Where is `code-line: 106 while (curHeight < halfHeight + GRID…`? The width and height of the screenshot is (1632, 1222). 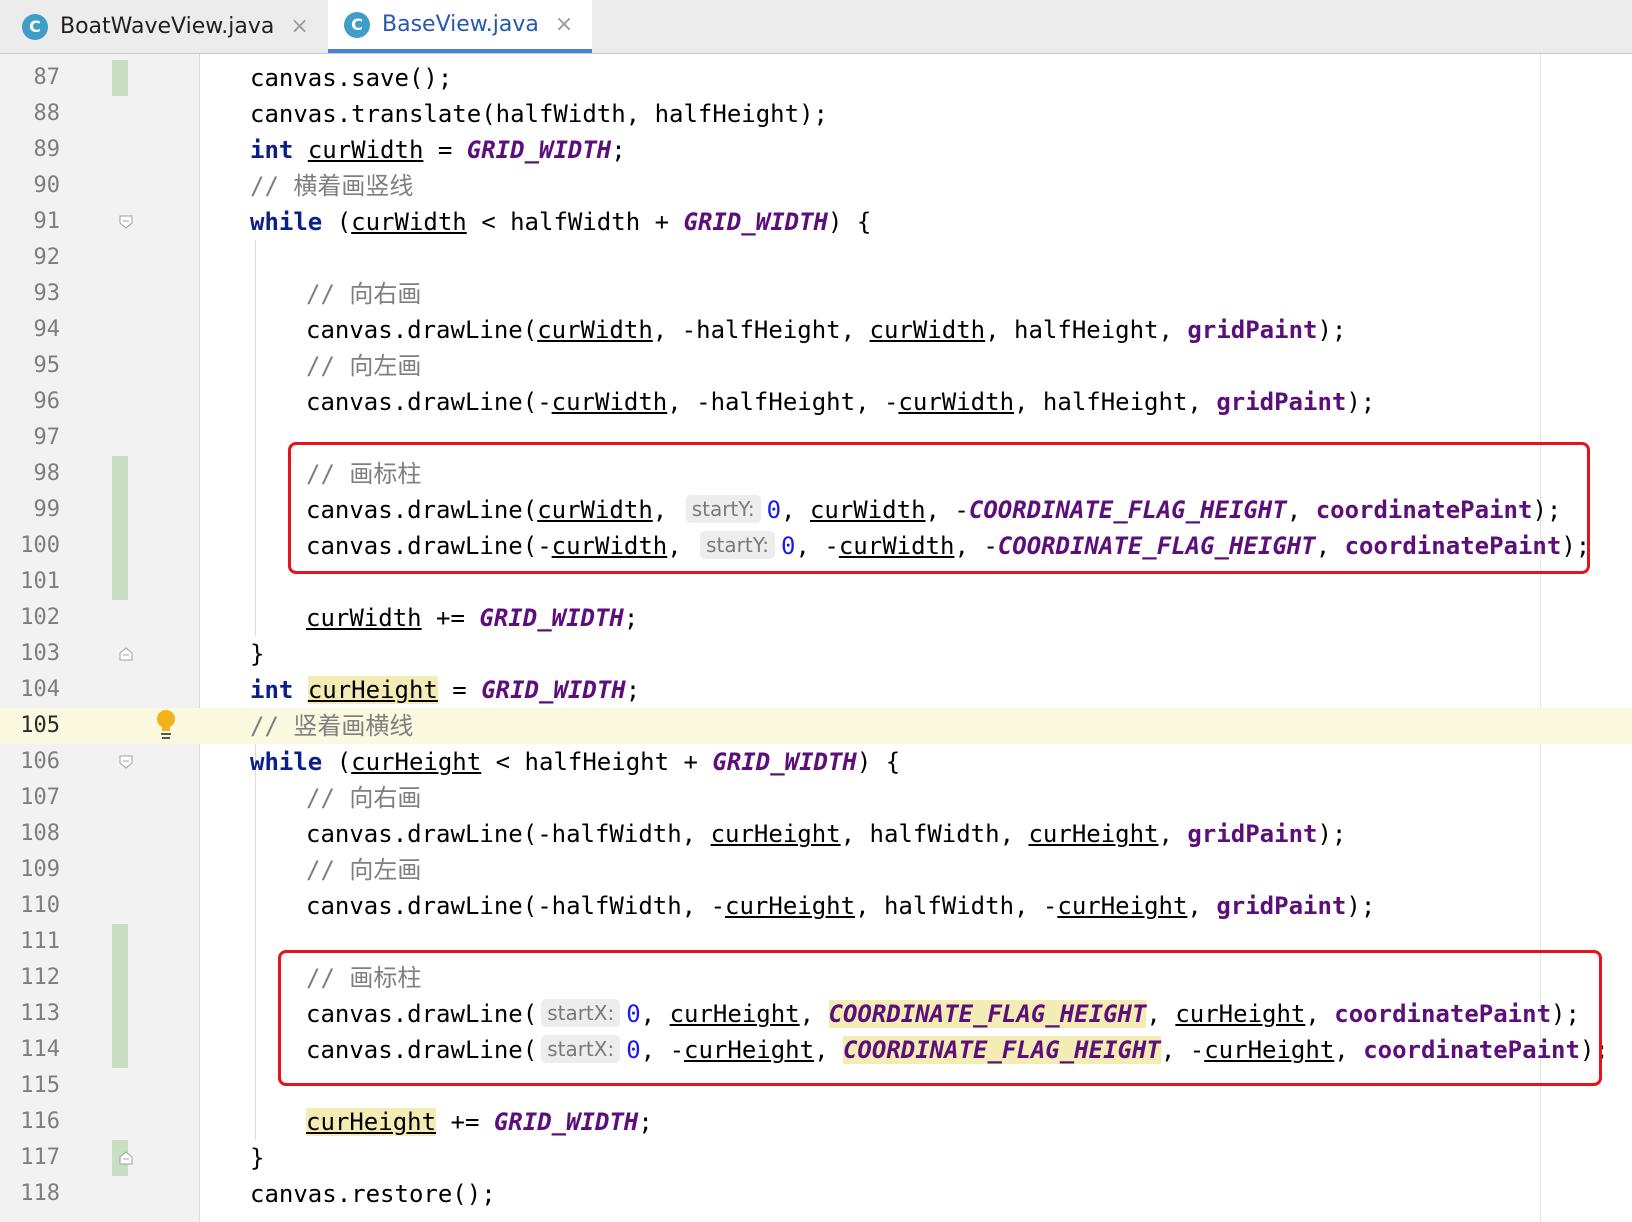 code-line: 106 while (curHeight < halfHeight + GRID… is located at coordinates (816, 762).